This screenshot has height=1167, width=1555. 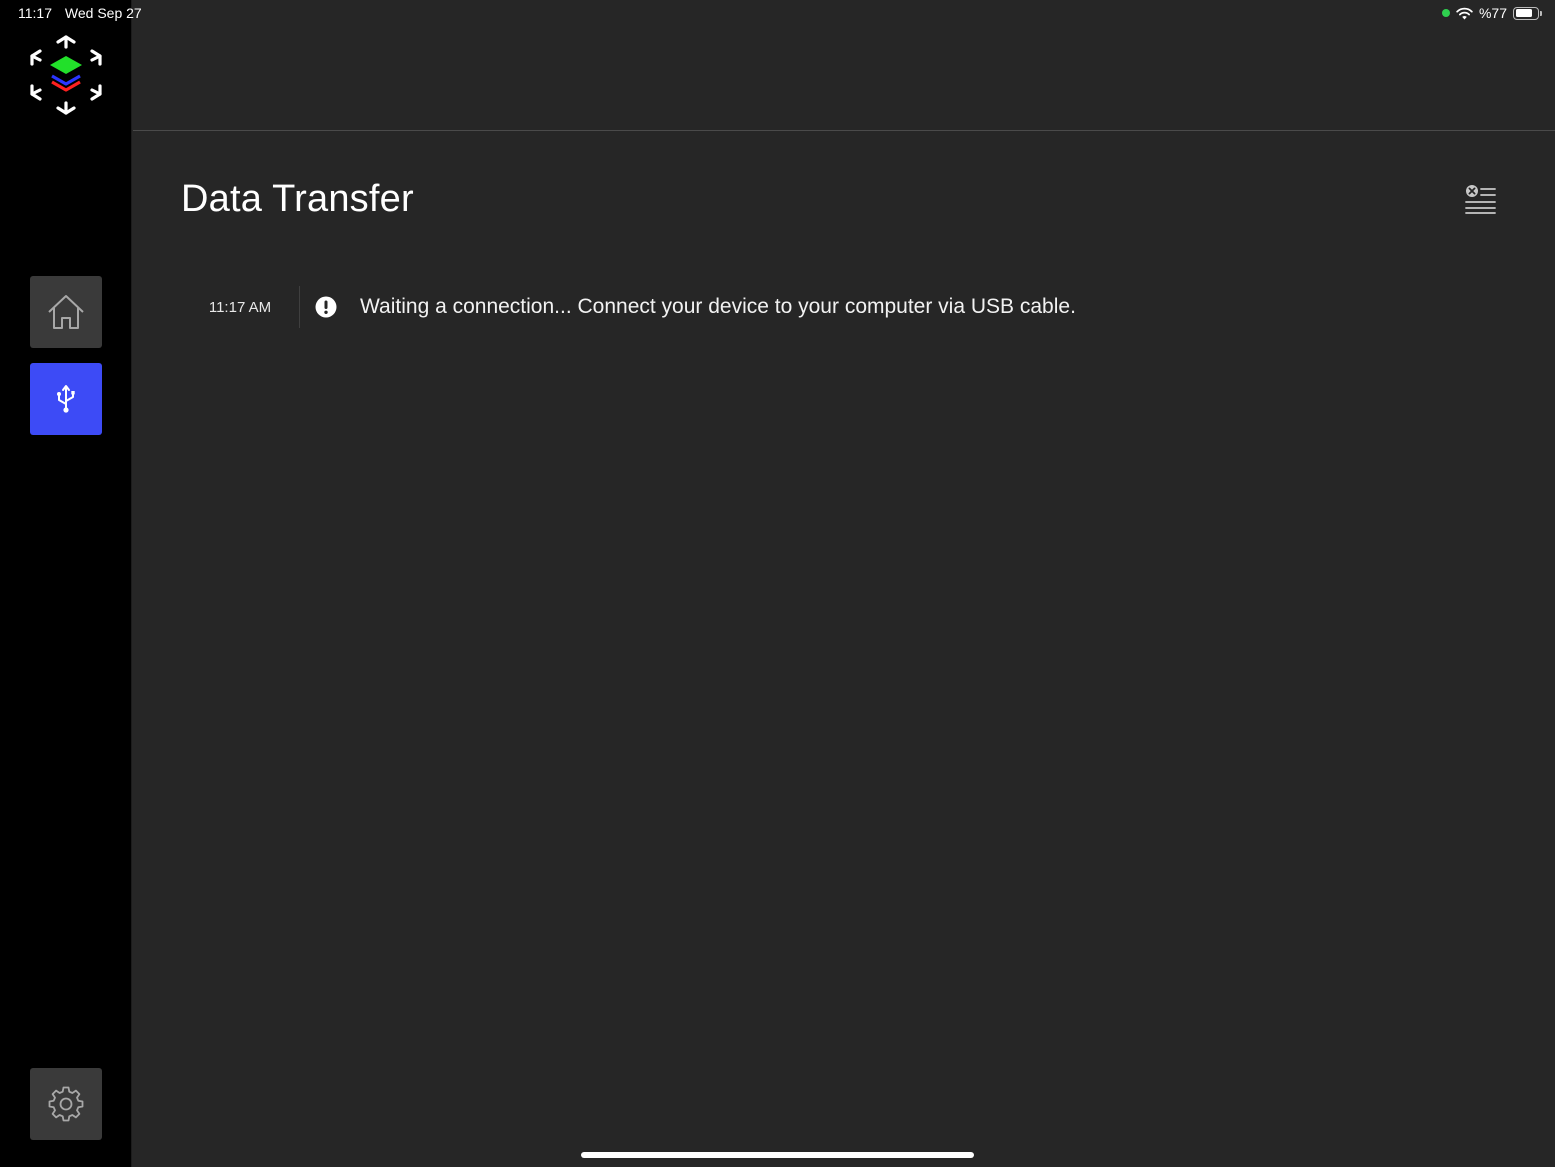 I want to click on sidebar-item-settings, so click(x=66, y=1104).